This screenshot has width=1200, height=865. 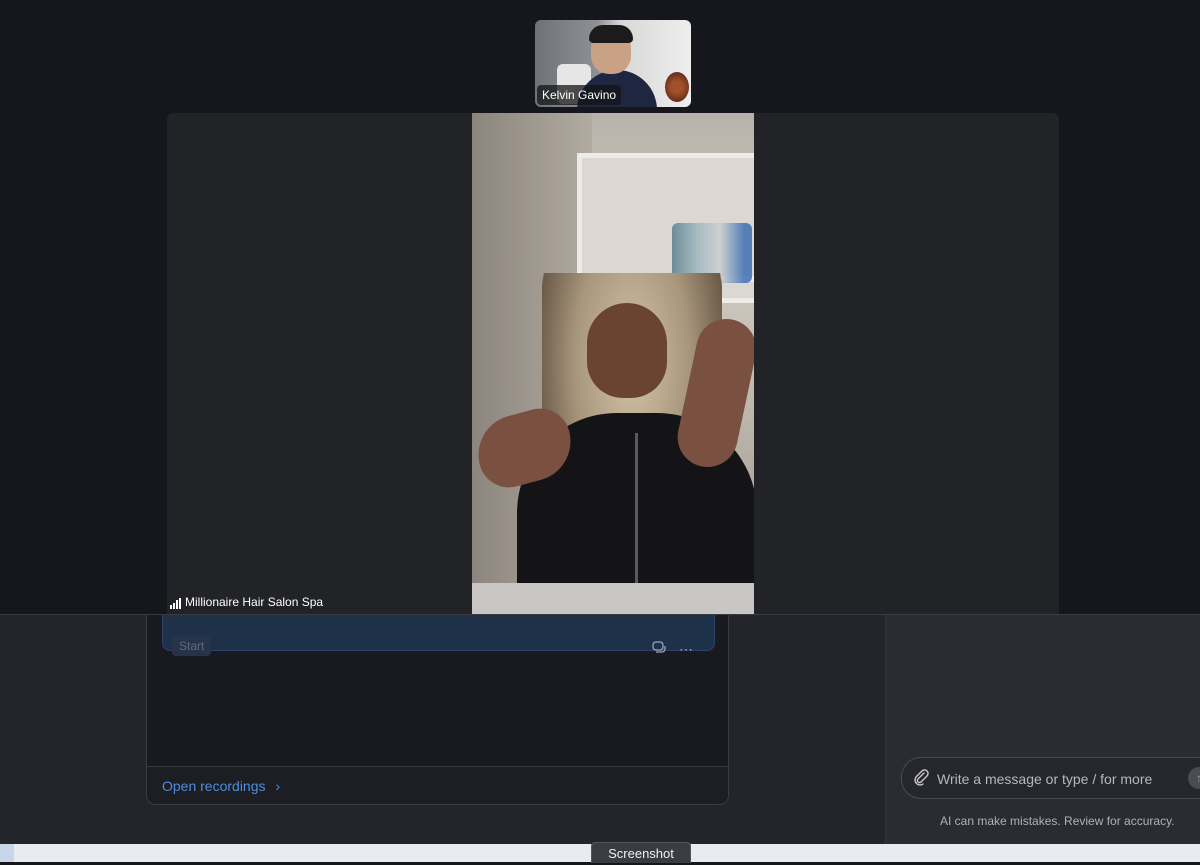 What do you see at coordinates (254, 602) in the screenshot?
I see `speaker-name: Millionaire Hair Salon Spa` at bounding box center [254, 602].